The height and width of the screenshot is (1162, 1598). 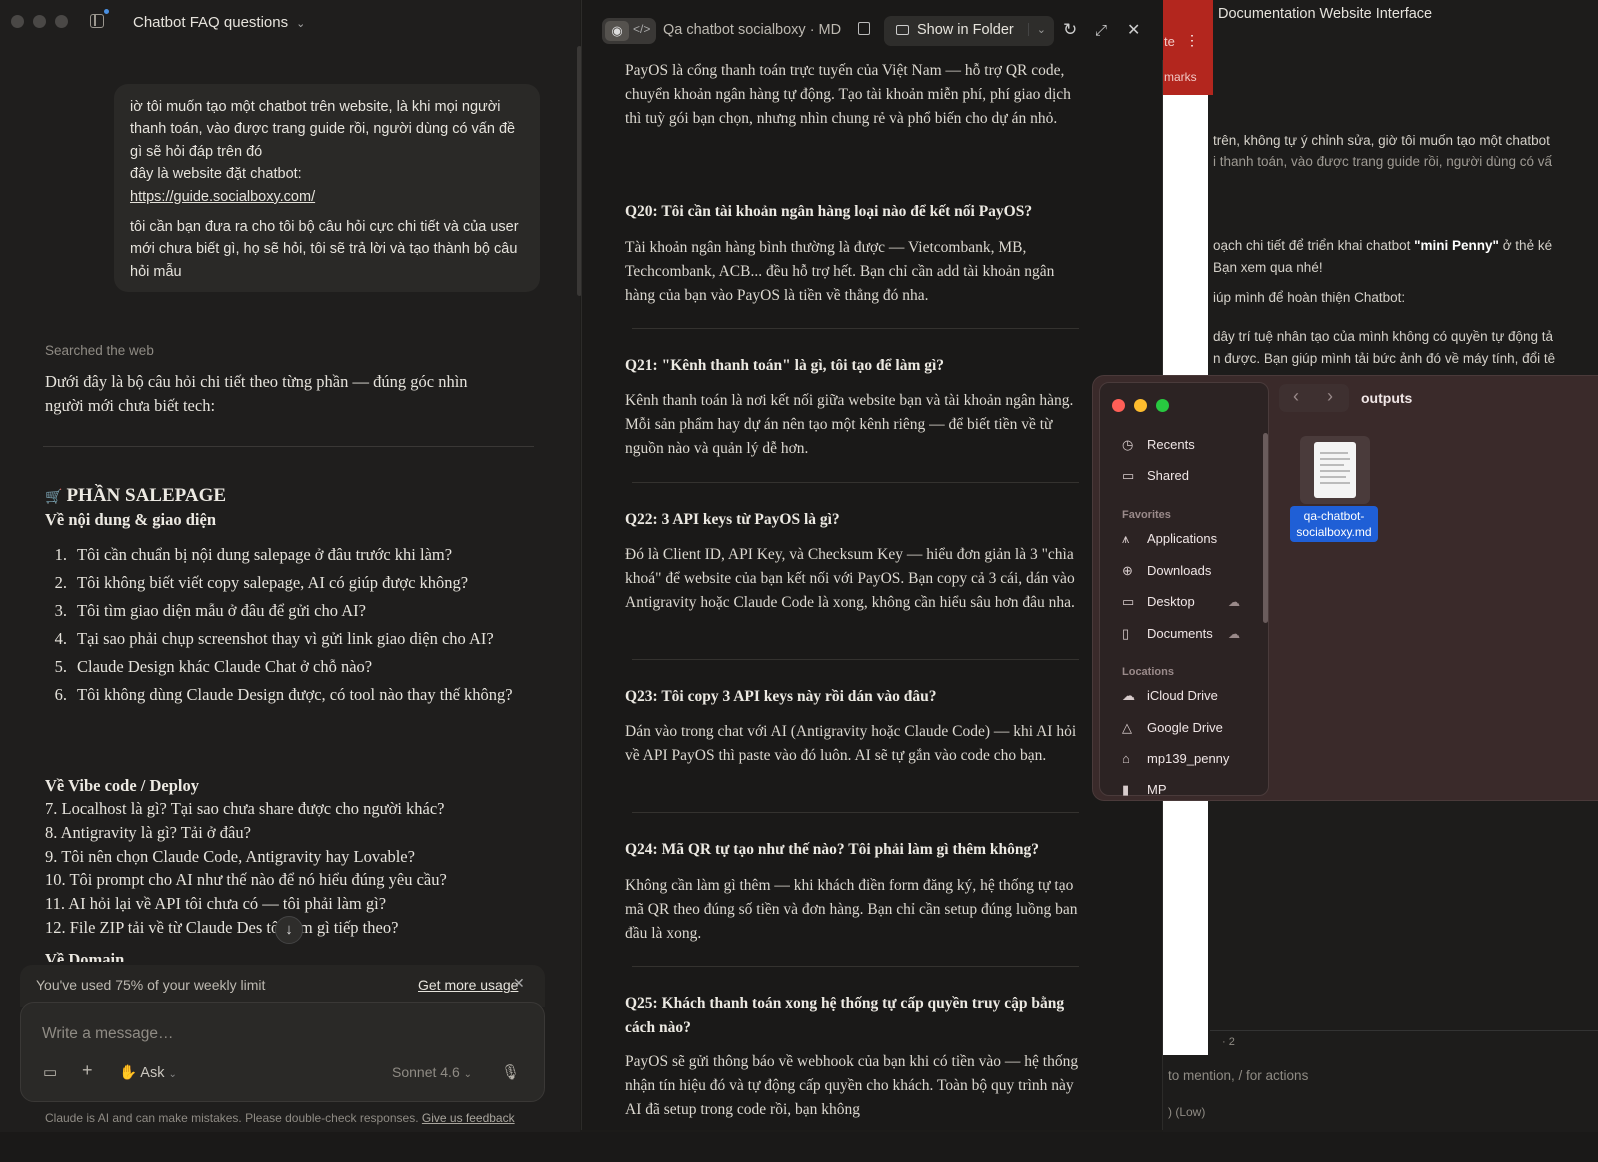 What do you see at coordinates (85, 956) in the screenshot?
I see `subheading: Về Domain` at bounding box center [85, 956].